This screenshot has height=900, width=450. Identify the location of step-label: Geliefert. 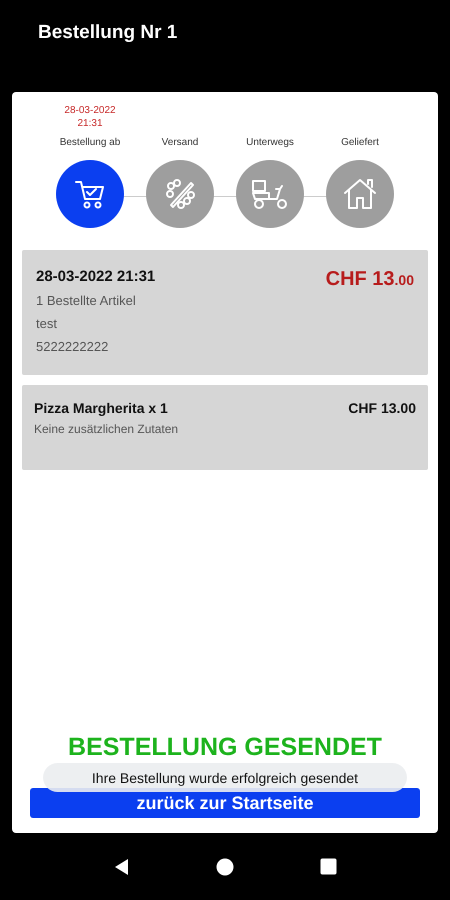
(360, 142).